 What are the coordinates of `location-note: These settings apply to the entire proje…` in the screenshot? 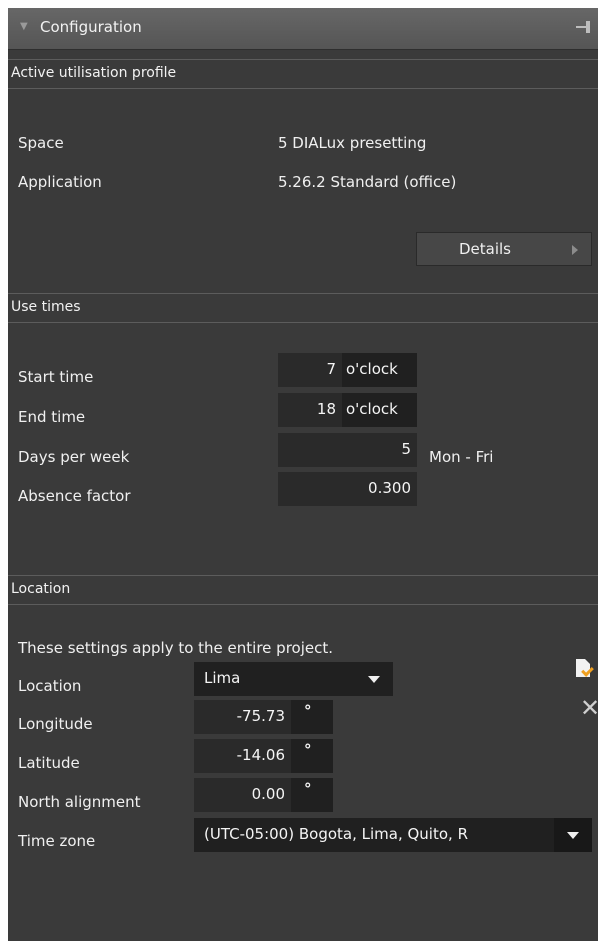 It's located at (175, 648).